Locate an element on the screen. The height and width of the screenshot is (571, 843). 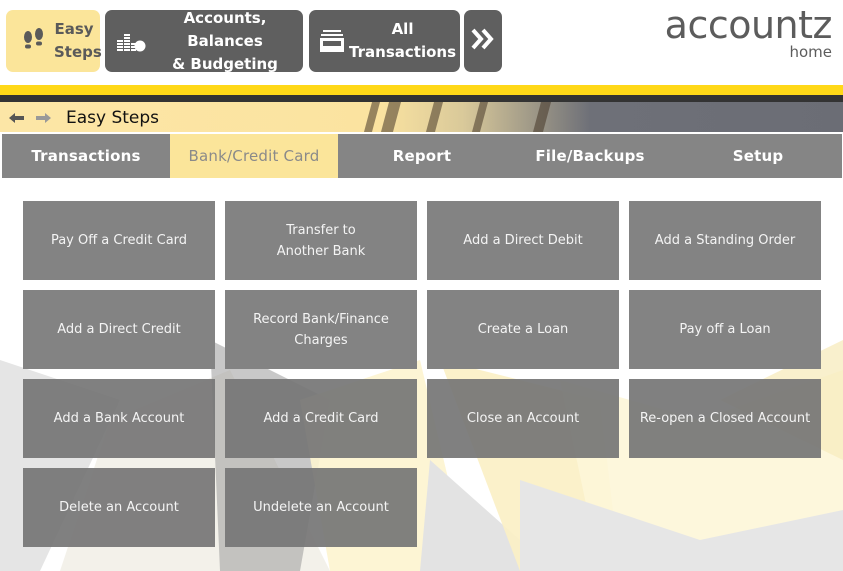
accounts-balances-budgeting-button: Accounts, Balances & Budgeting is located at coordinates (204, 41).